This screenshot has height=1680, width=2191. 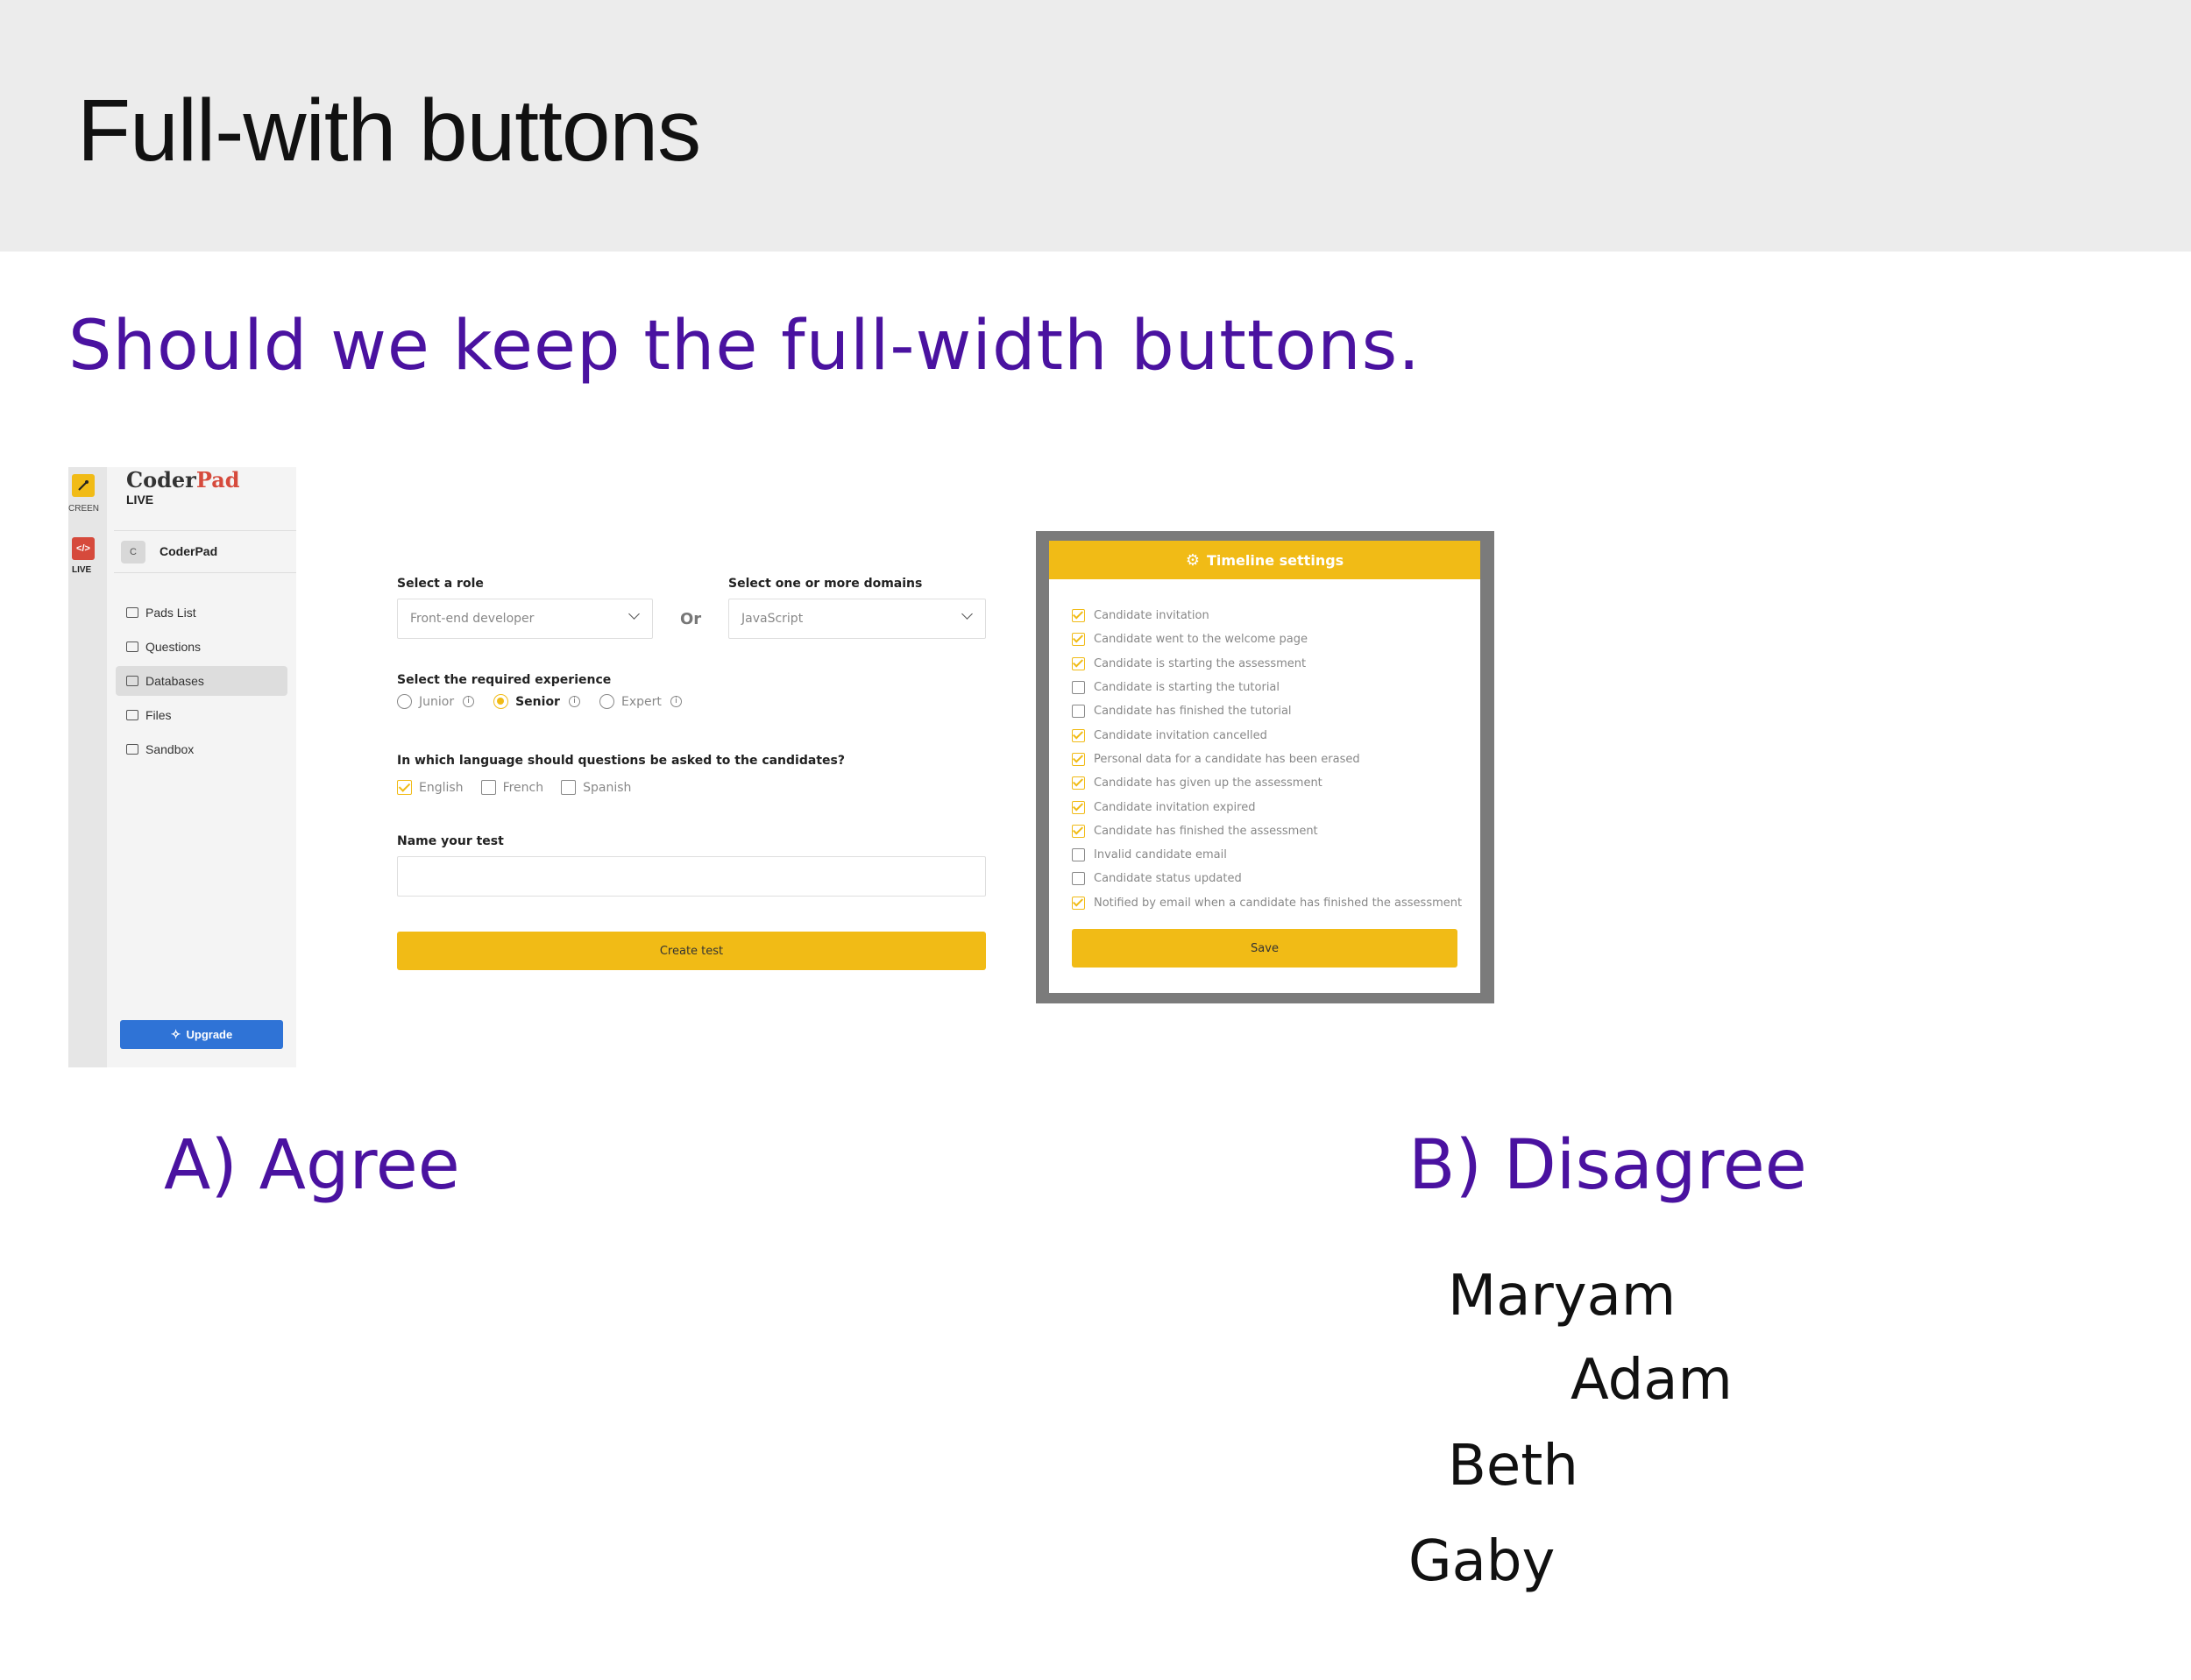 I want to click on option-label: Candidate invitation expired, so click(x=1175, y=807).